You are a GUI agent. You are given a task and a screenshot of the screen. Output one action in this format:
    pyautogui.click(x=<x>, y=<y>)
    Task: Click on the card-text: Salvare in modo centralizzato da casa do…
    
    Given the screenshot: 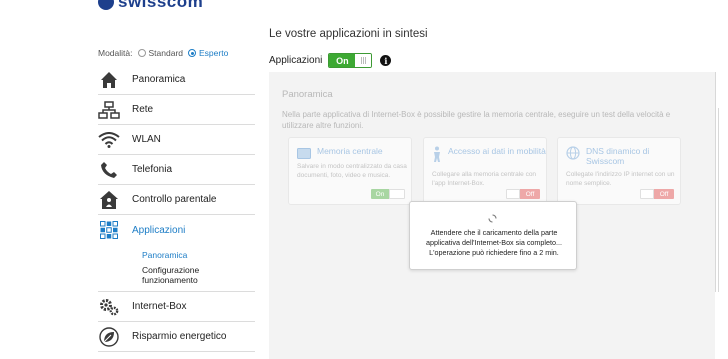 What is the action you would take?
    pyautogui.click(x=352, y=171)
    